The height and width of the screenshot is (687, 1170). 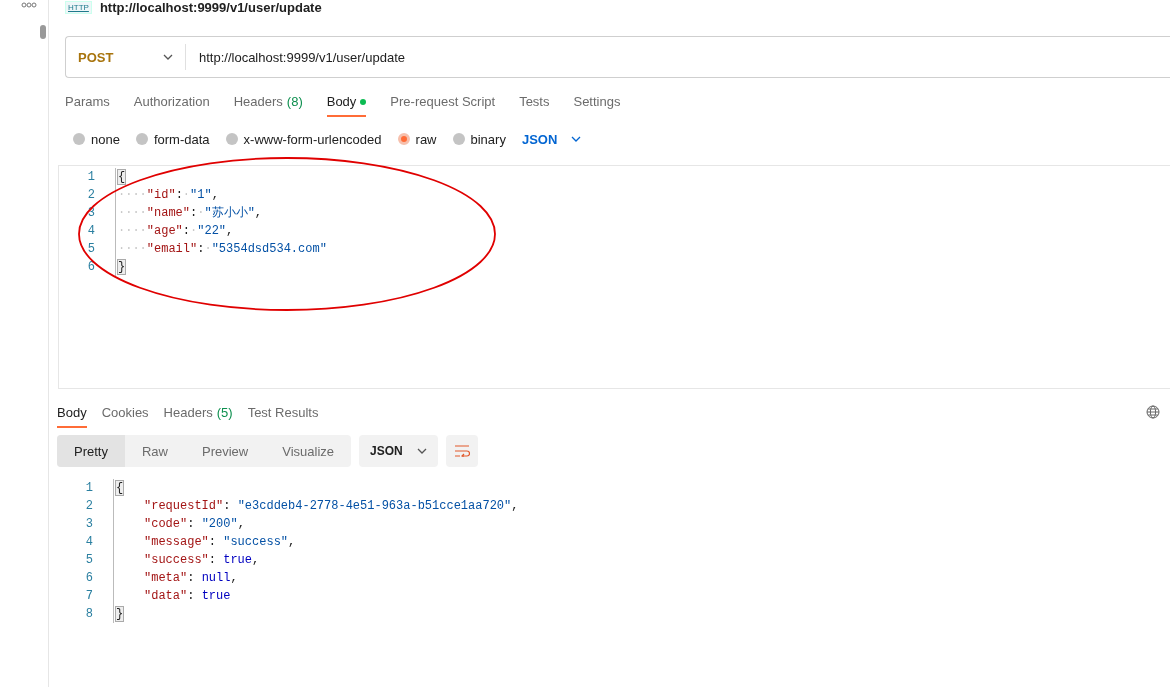 I want to click on body-type-option: binary, so click(x=479, y=139).